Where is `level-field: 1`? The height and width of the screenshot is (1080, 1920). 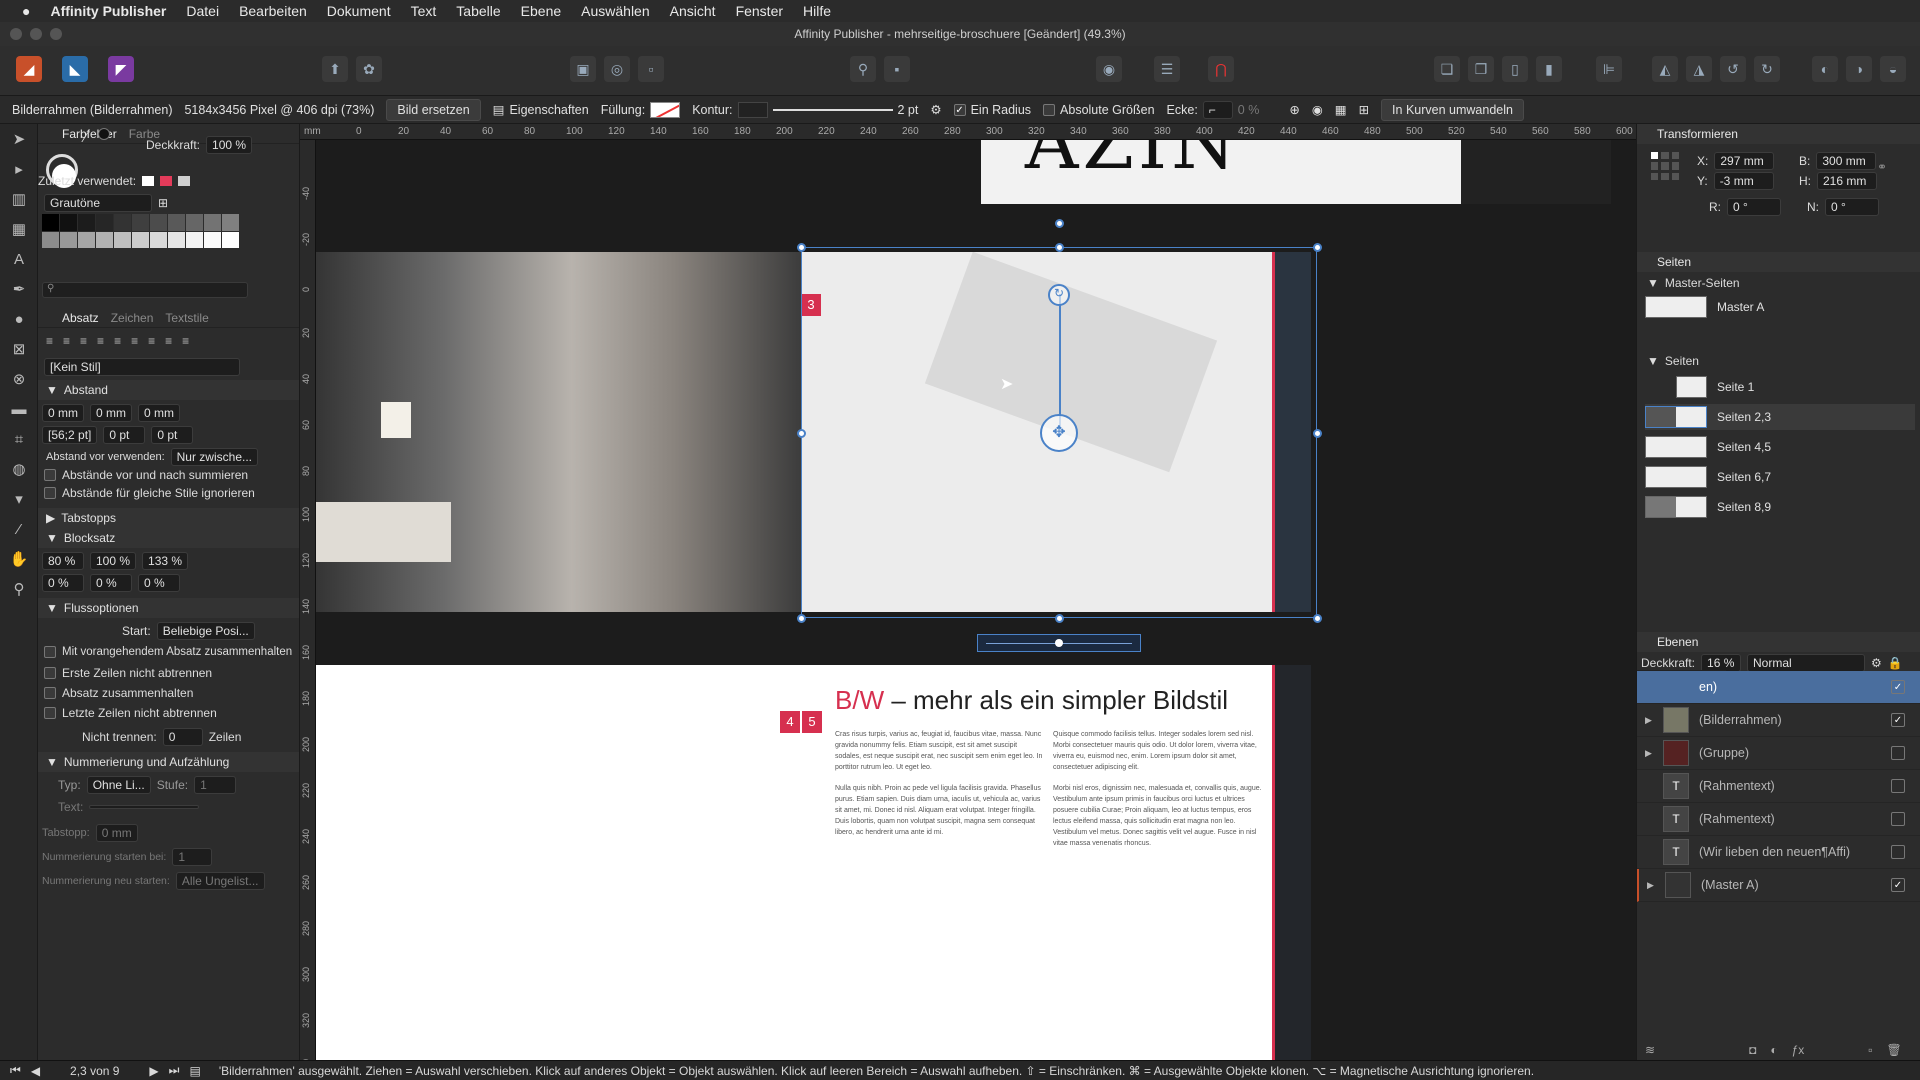 level-field: 1 is located at coordinates (215, 785).